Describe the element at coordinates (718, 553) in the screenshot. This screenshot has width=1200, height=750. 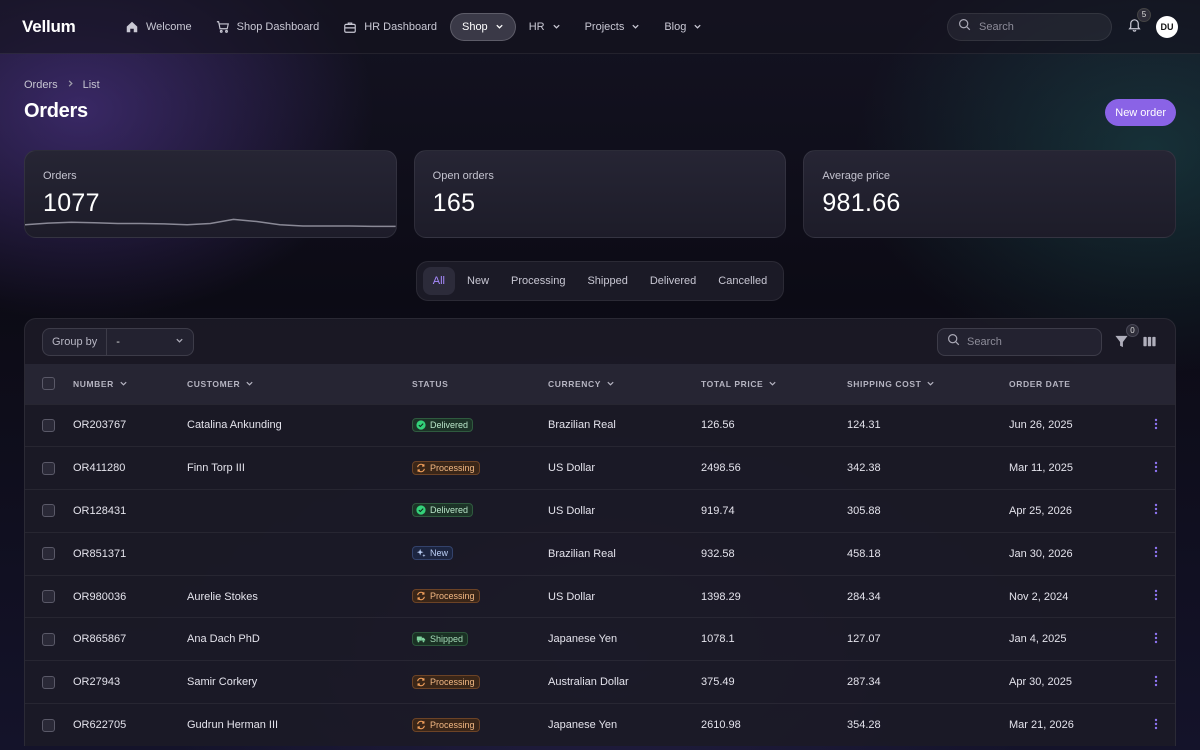
I see `cell-total-price: 932.58` at that location.